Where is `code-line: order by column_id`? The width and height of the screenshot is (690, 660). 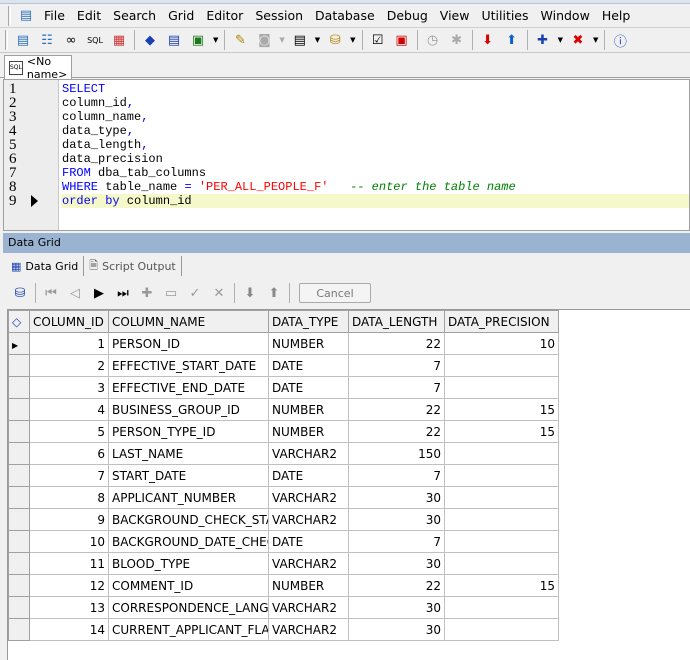
code-line: order by column_id is located at coordinates (375, 201).